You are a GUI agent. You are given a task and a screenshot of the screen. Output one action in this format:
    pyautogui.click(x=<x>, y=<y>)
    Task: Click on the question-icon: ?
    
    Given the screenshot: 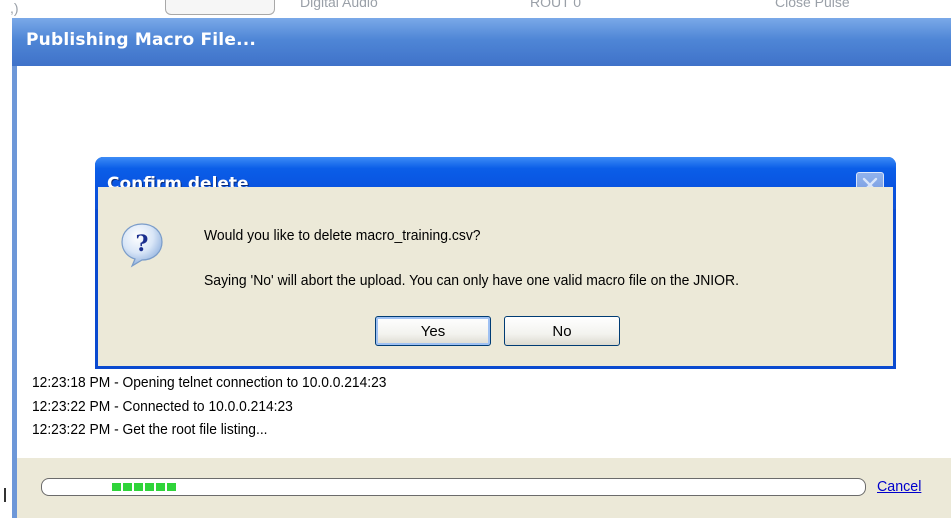 What is the action you would take?
    pyautogui.click(x=142, y=245)
    